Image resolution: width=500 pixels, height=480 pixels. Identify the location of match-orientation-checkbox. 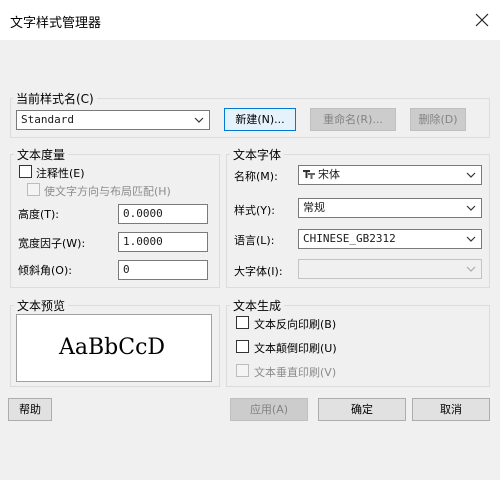
(33, 189).